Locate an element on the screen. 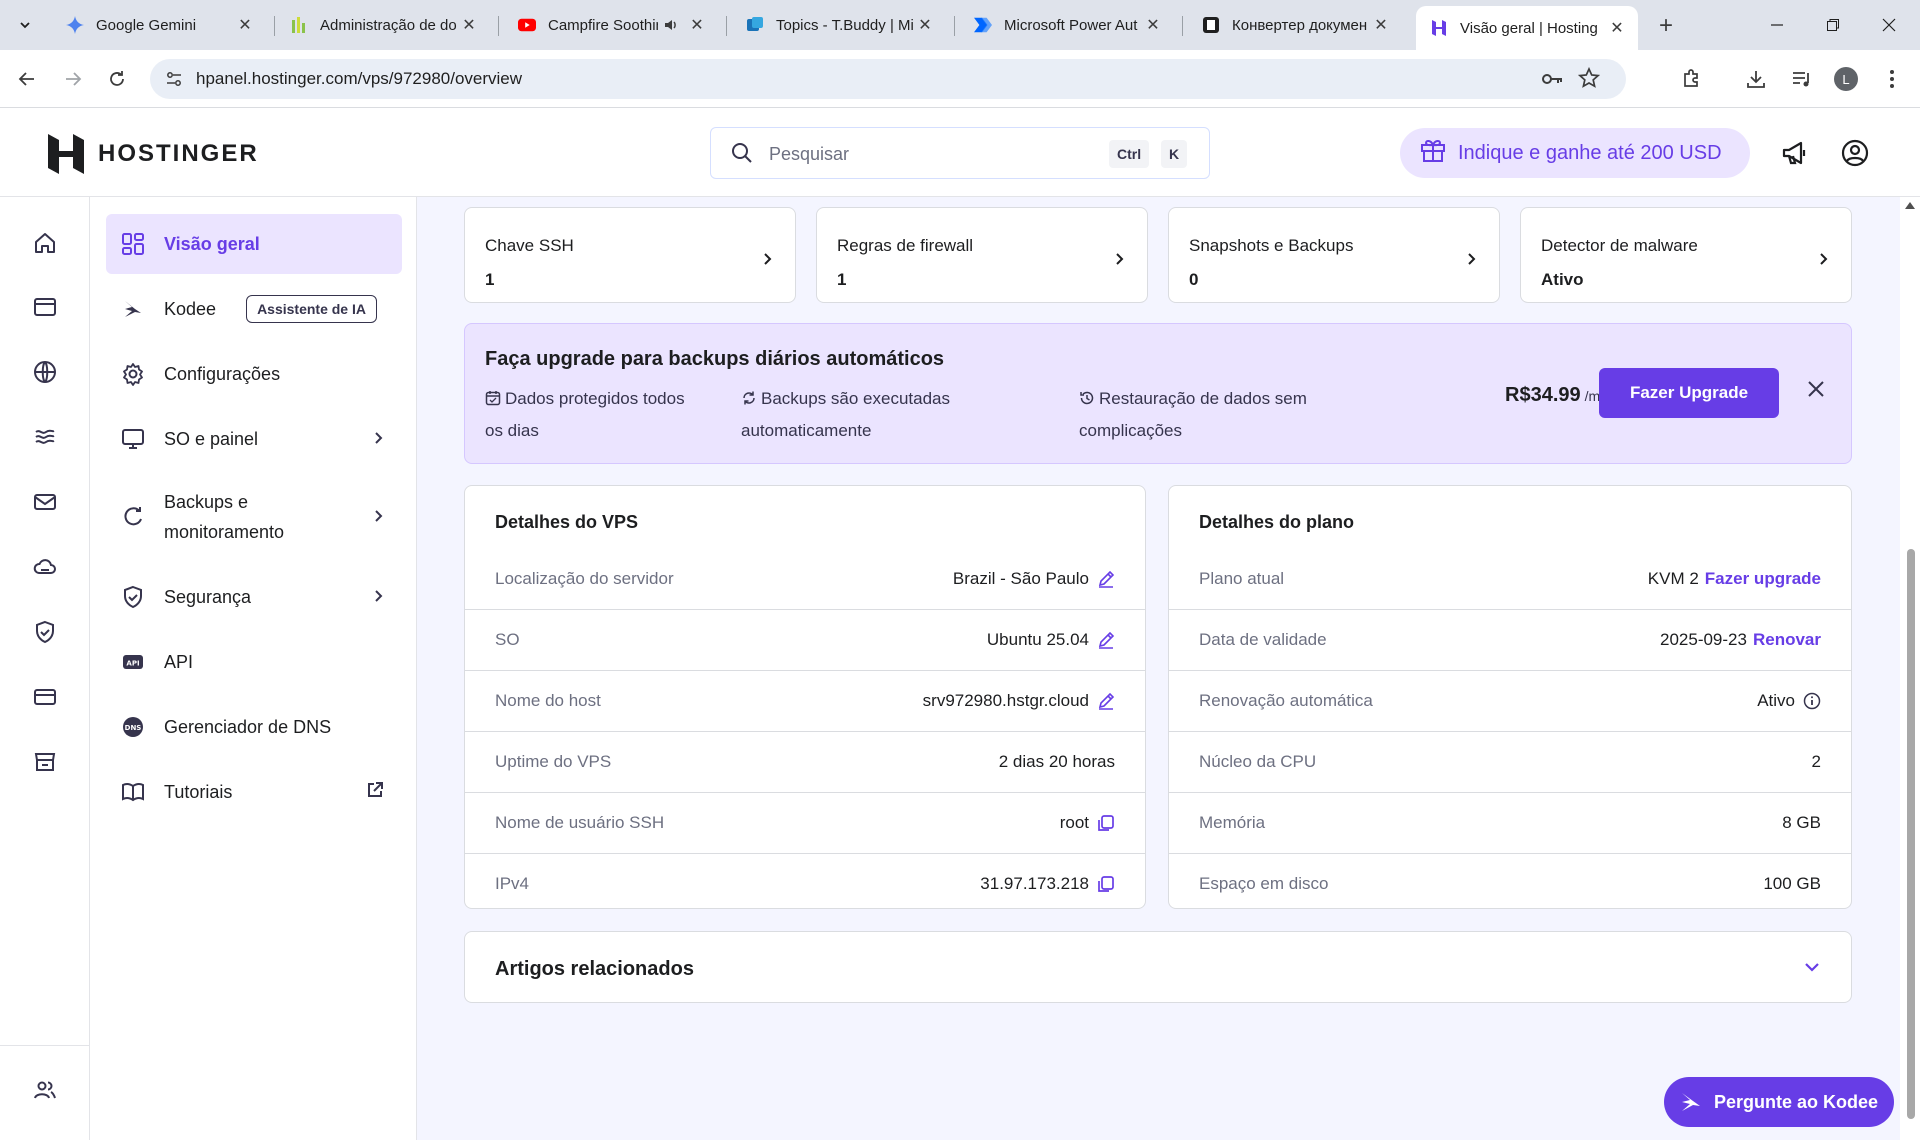  browser-tab-active: Visão geral | Hosting ✕ is located at coordinates (1527, 28).